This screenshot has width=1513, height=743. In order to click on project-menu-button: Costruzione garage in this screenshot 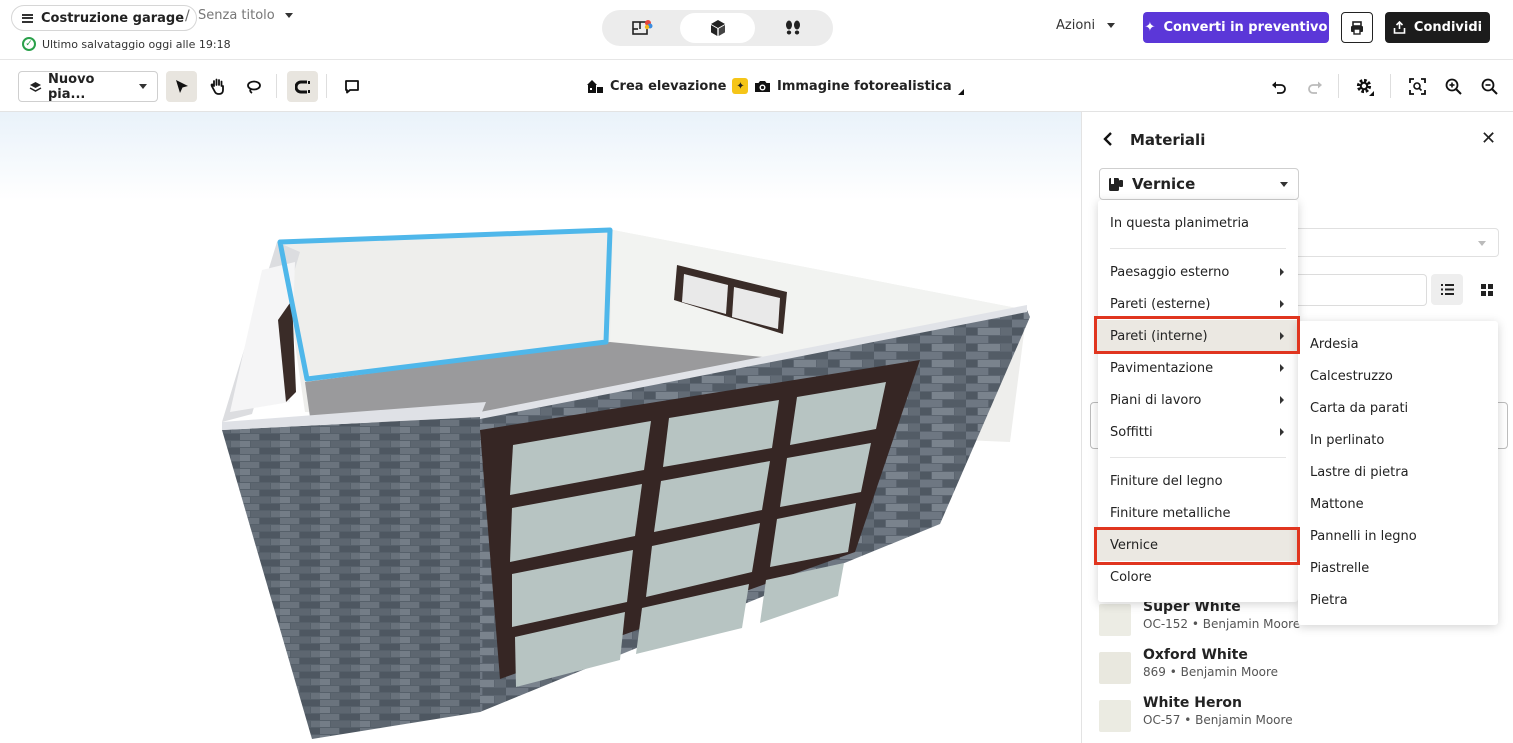, I will do `click(104, 18)`.